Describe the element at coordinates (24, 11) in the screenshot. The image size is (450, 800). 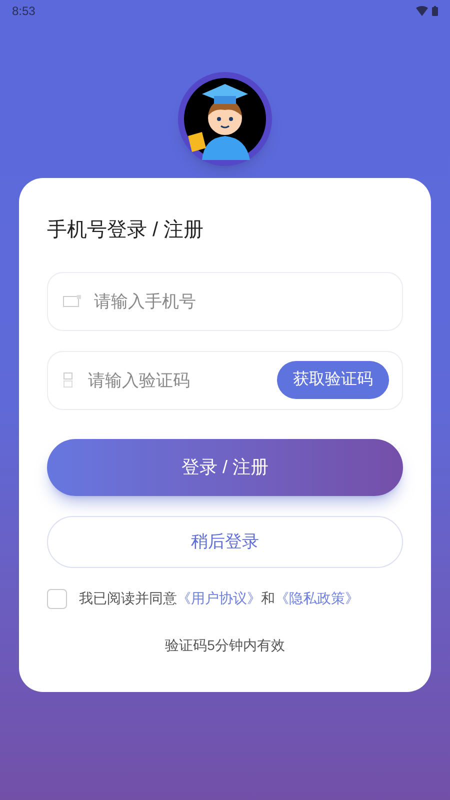
I see `status-time: 8:53` at that location.